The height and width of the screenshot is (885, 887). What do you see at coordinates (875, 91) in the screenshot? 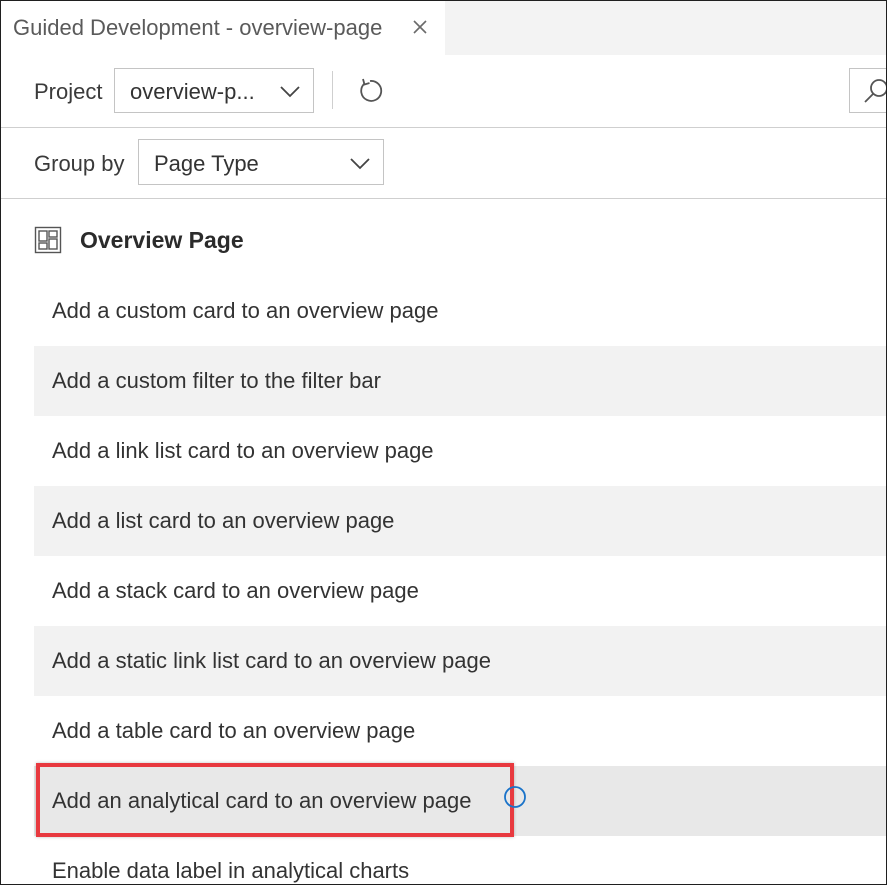
I see `search-icon` at bounding box center [875, 91].